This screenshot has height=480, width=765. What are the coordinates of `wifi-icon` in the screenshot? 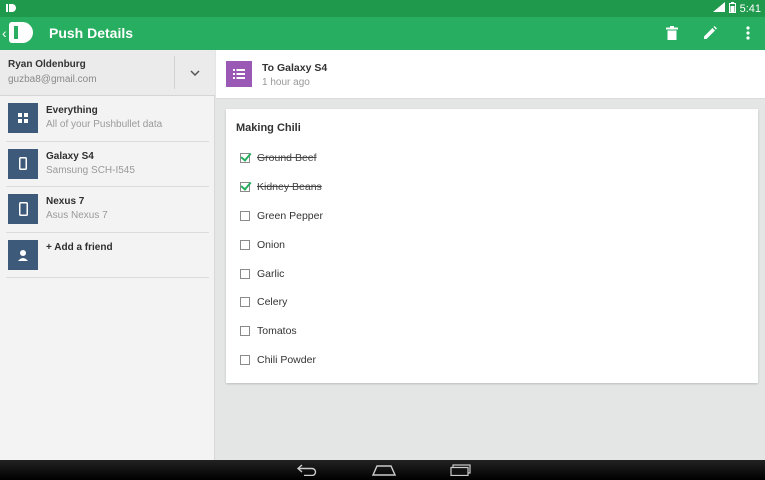 It's located at (718, 9).